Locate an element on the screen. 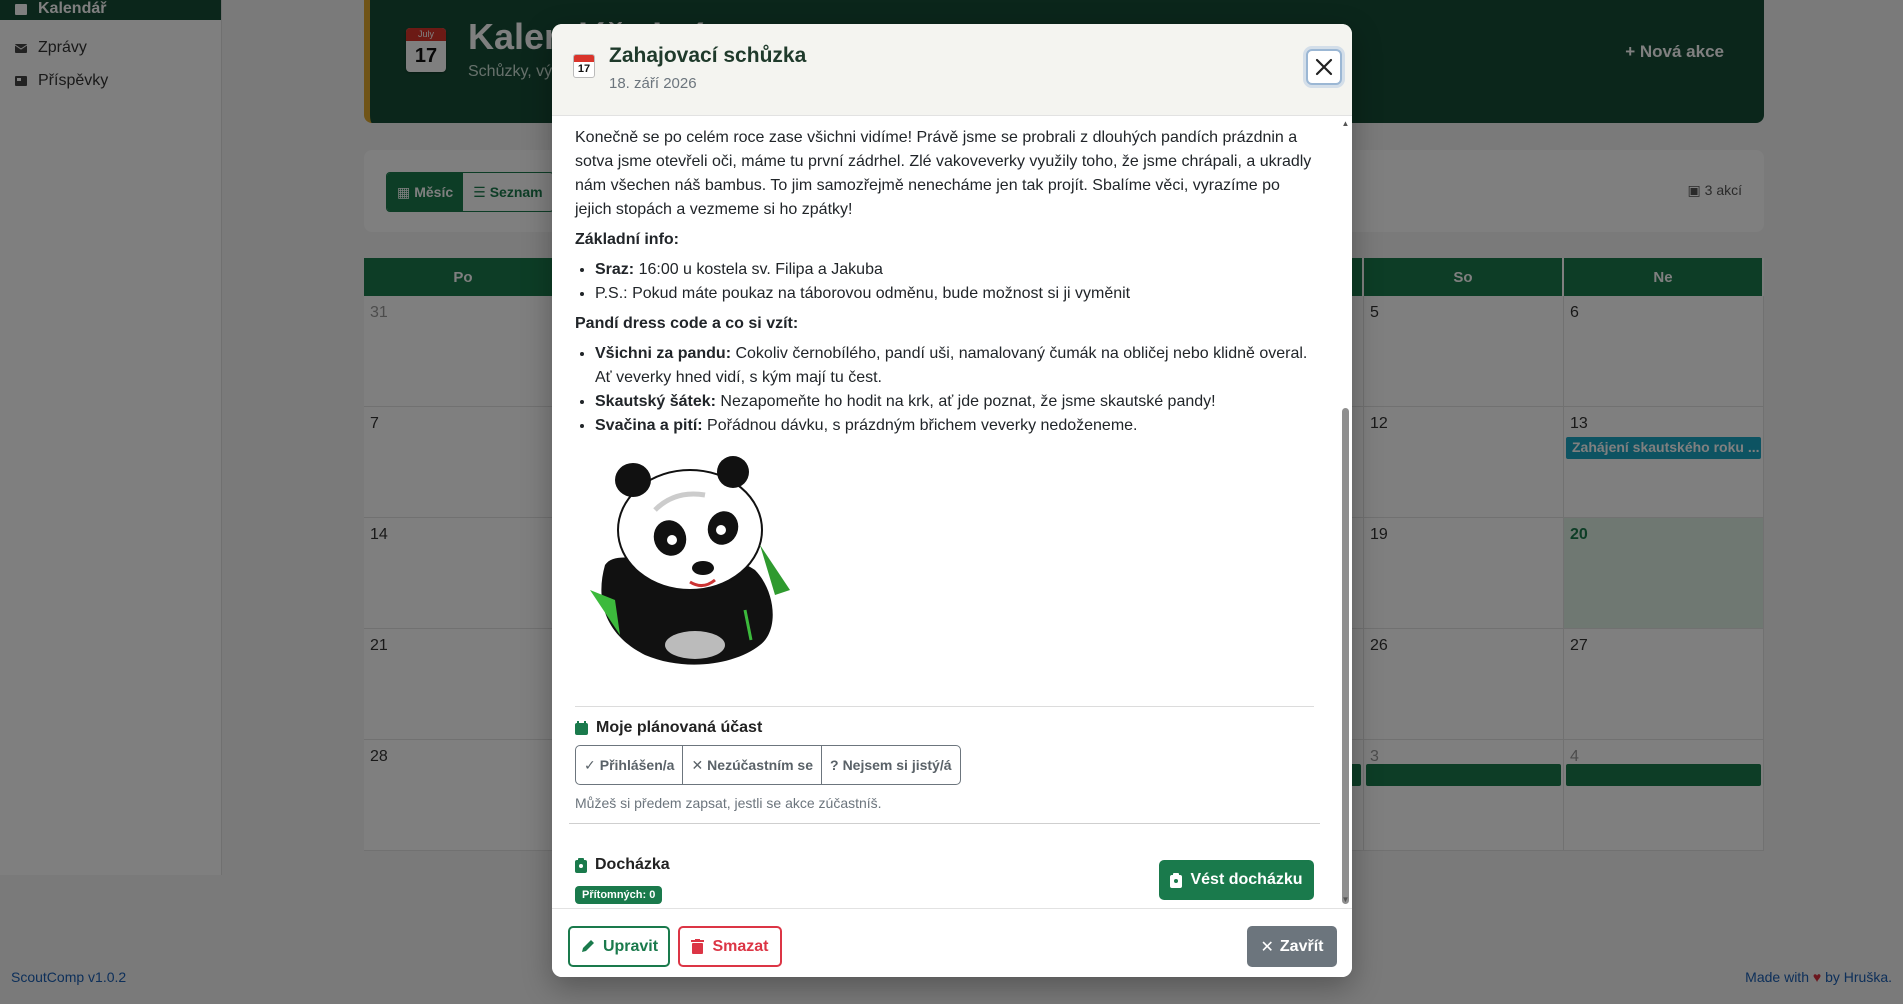 The width and height of the screenshot is (1903, 1004). question-icon: ? is located at coordinates (834, 765).